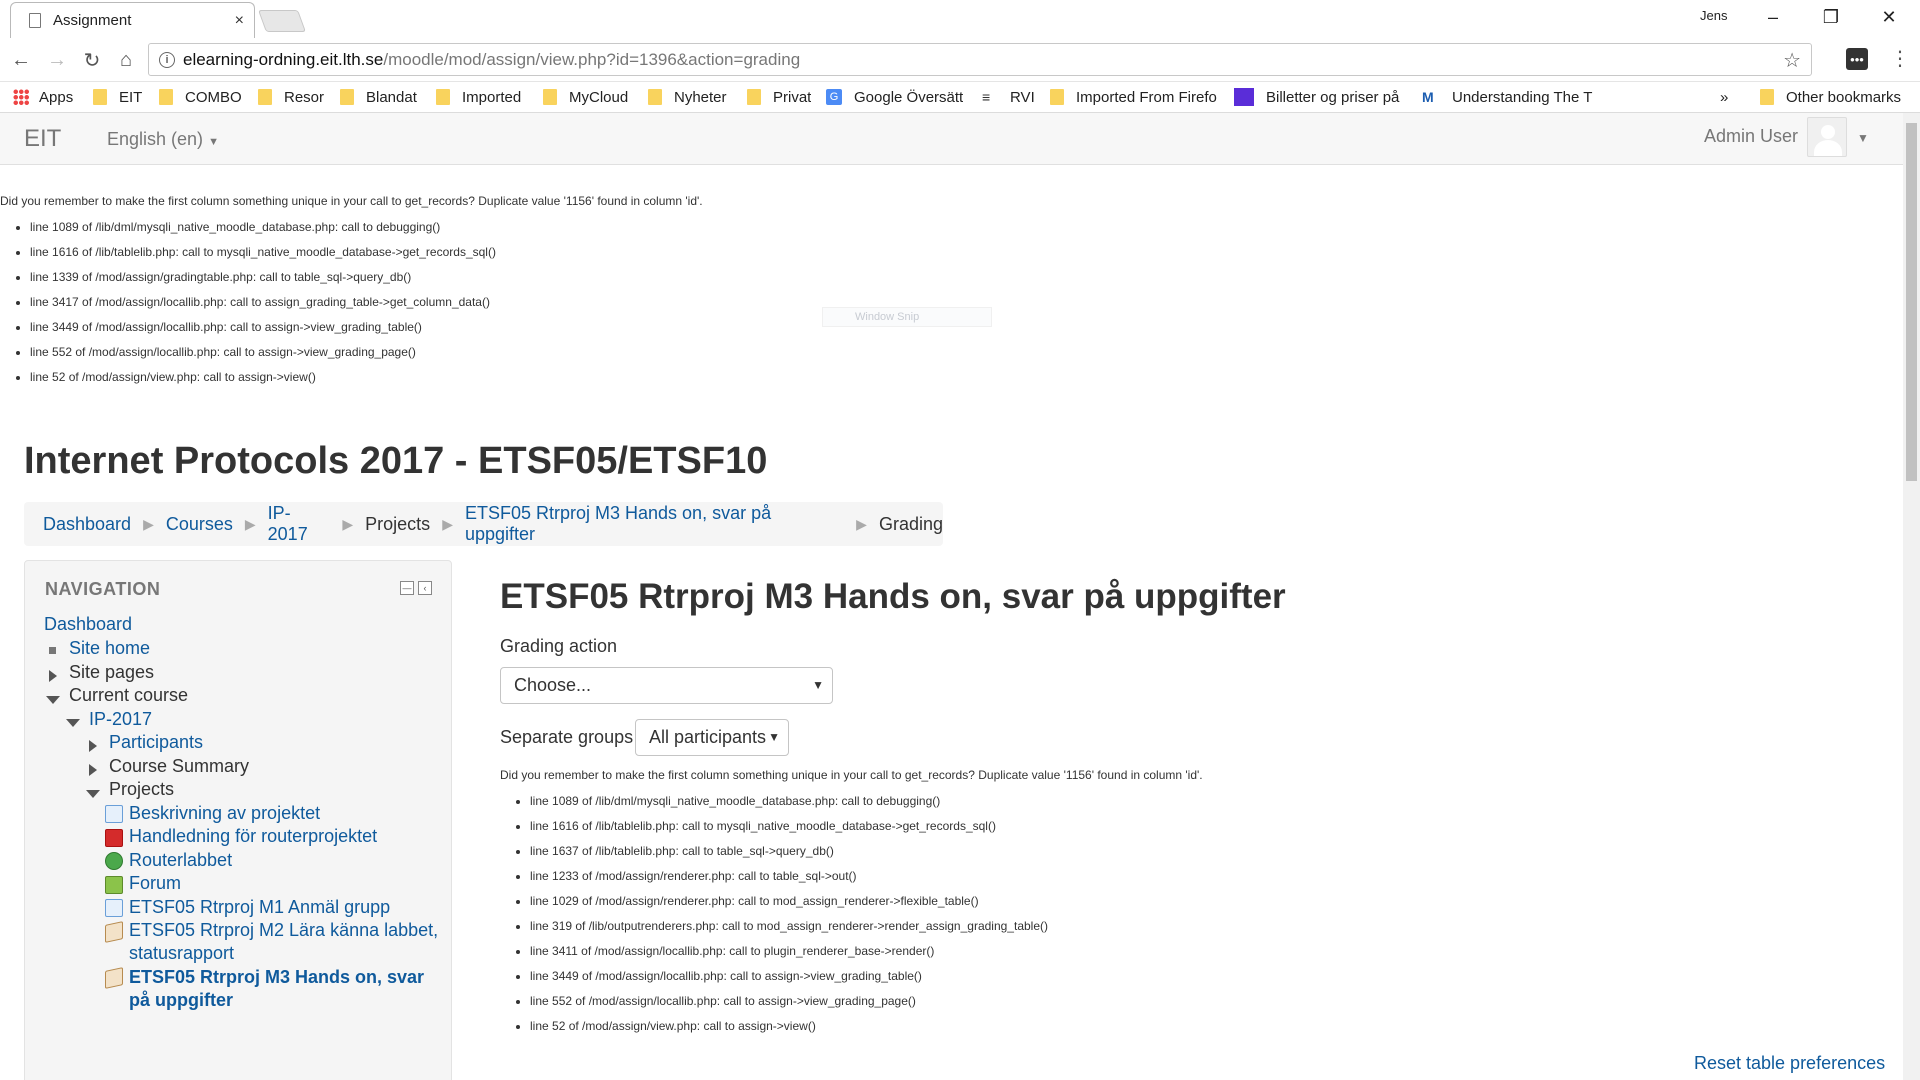 The height and width of the screenshot is (1080, 1920). What do you see at coordinates (907, 317) in the screenshot?
I see `window-snip-overlay: Window Snip` at bounding box center [907, 317].